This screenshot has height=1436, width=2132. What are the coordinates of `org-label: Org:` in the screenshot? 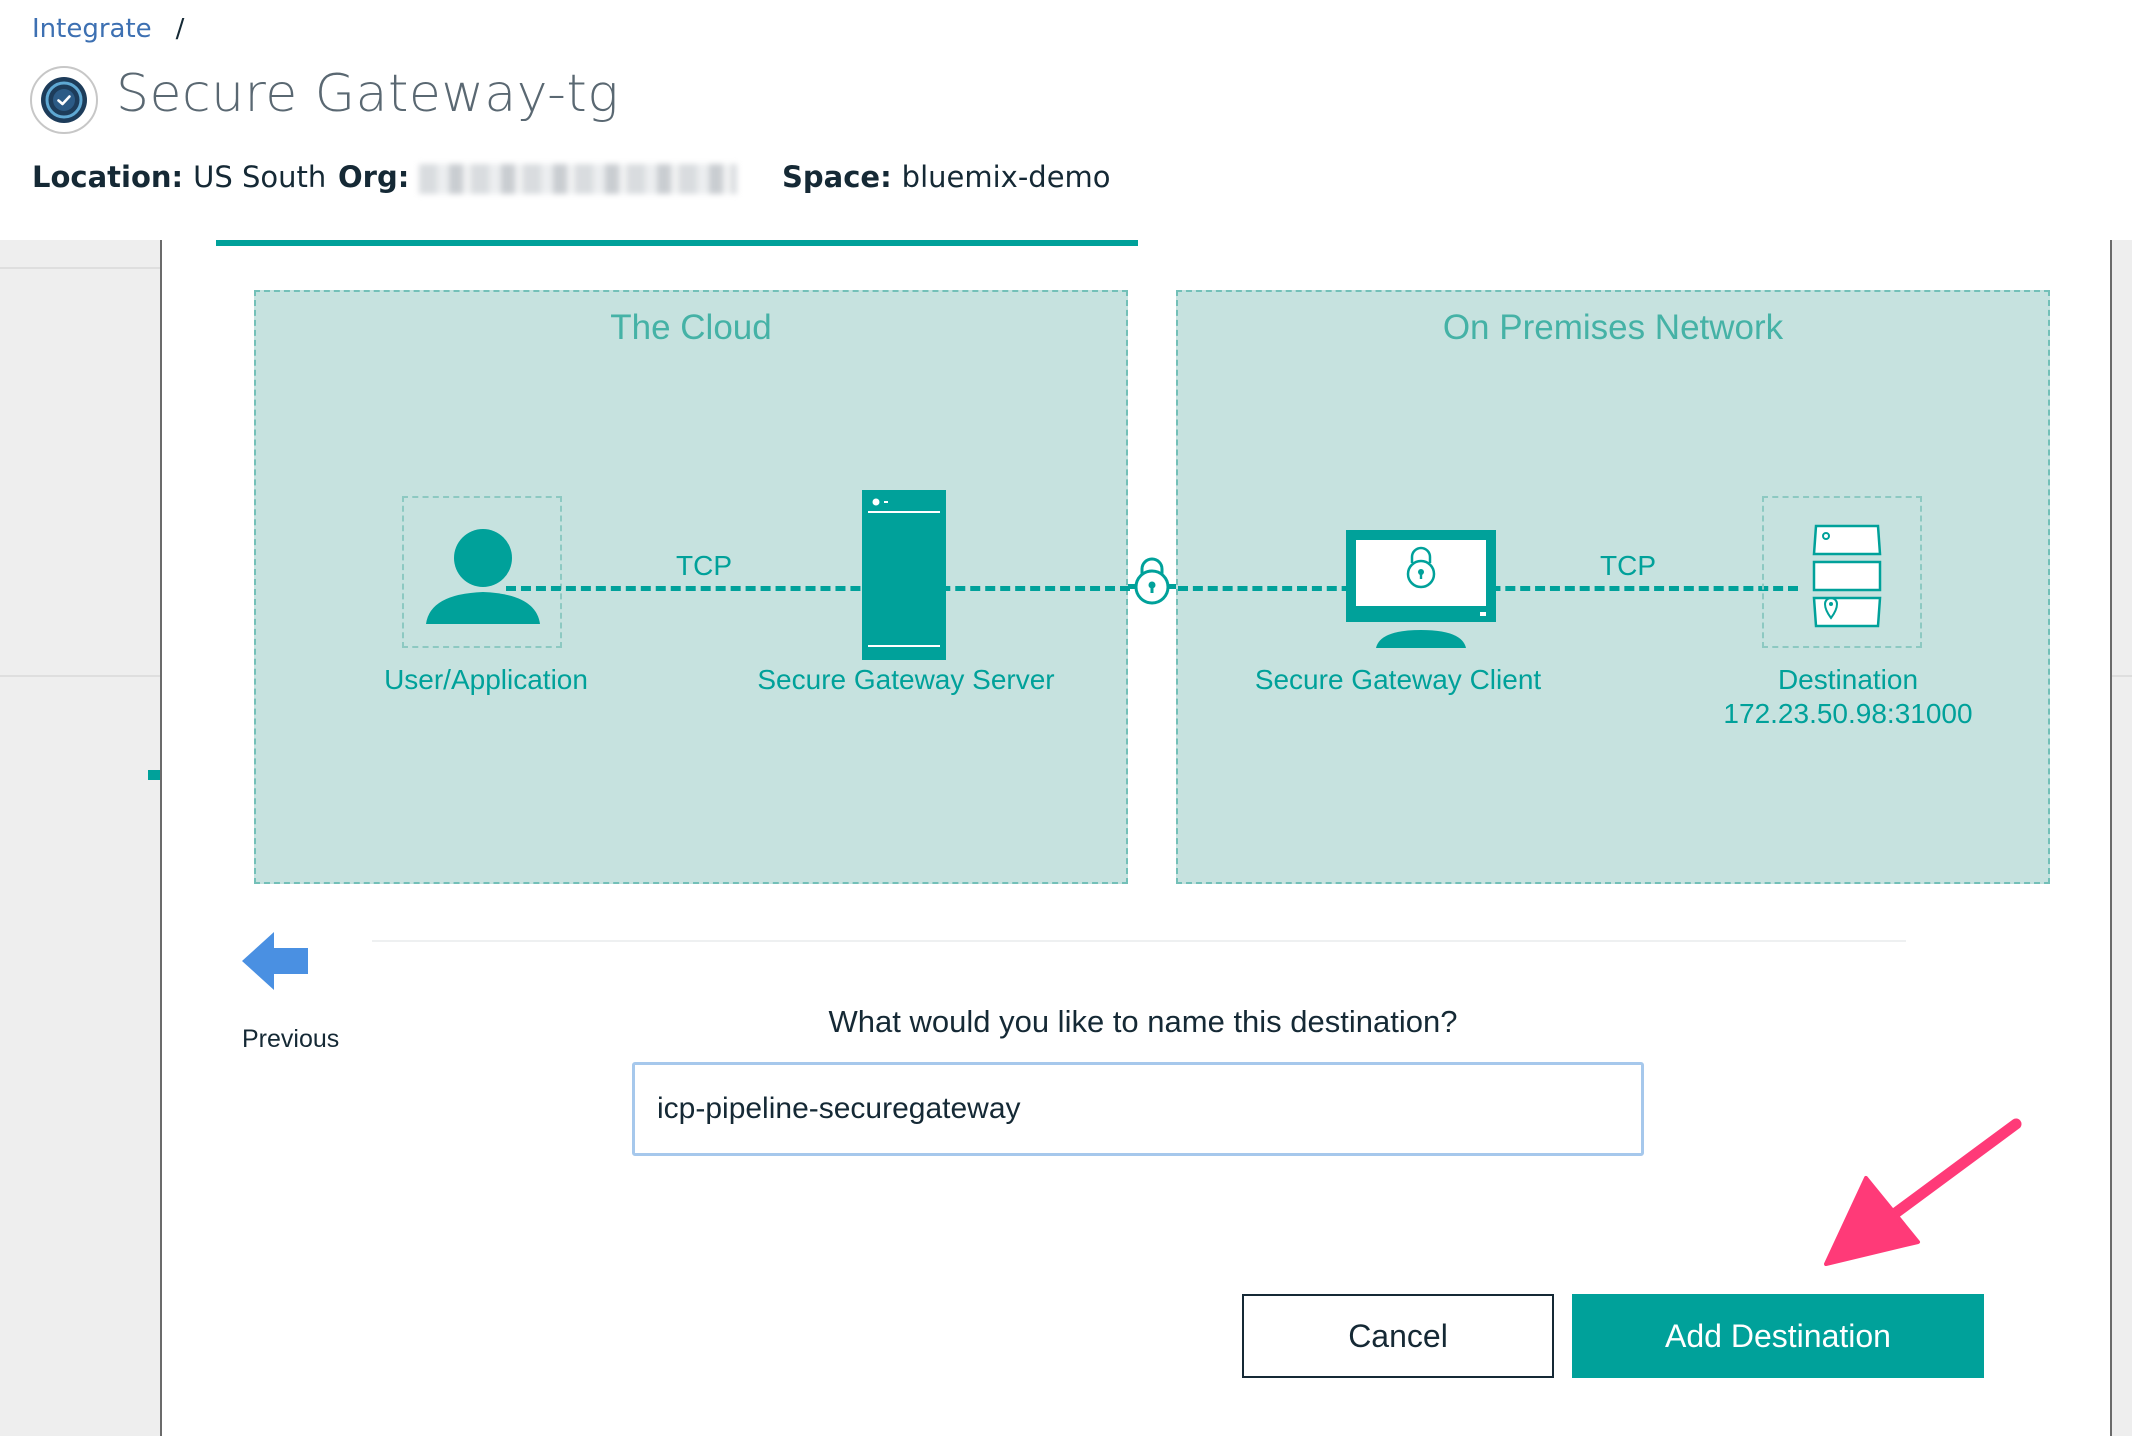 It's located at (374, 177).